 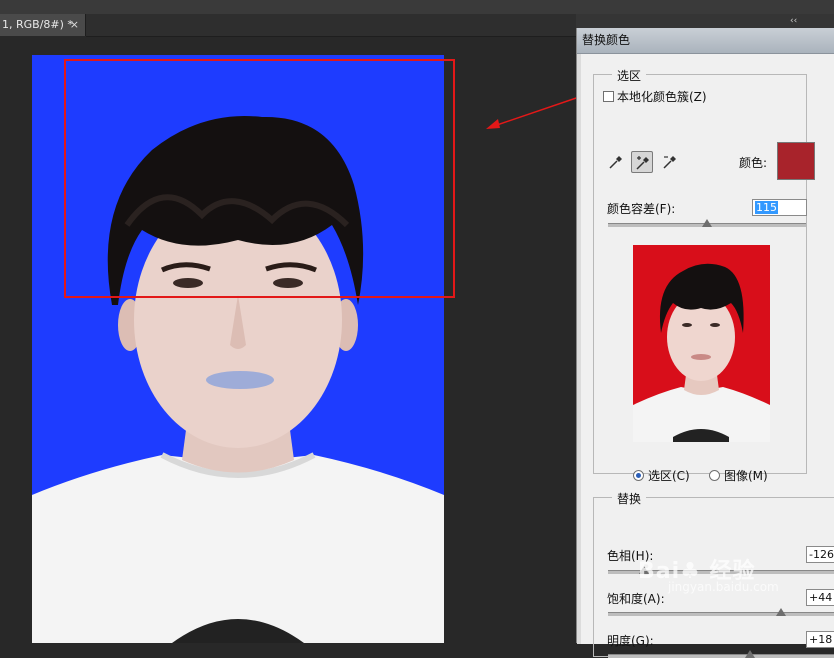 I want to click on image-radio, so click(x=714, y=475).